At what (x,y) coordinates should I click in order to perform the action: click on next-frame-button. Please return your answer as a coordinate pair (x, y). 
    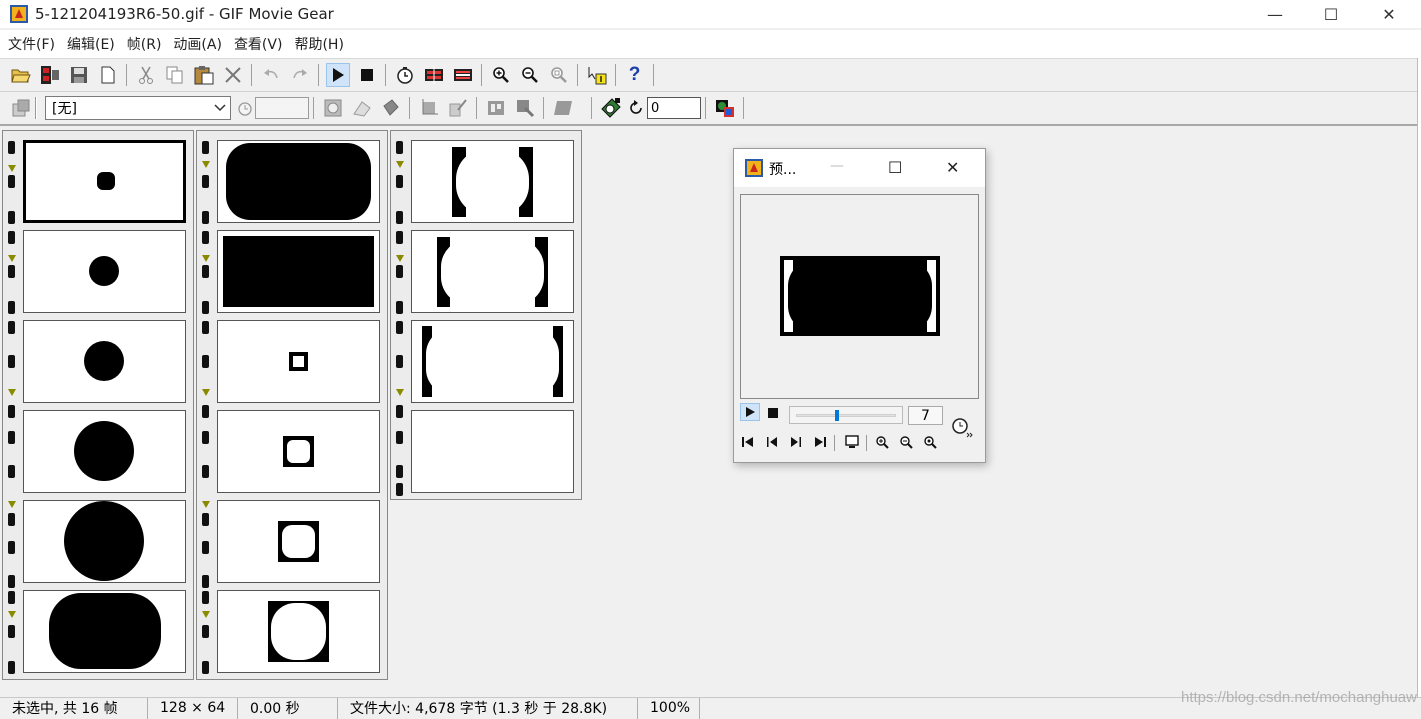
    Looking at the image, I should click on (796, 442).